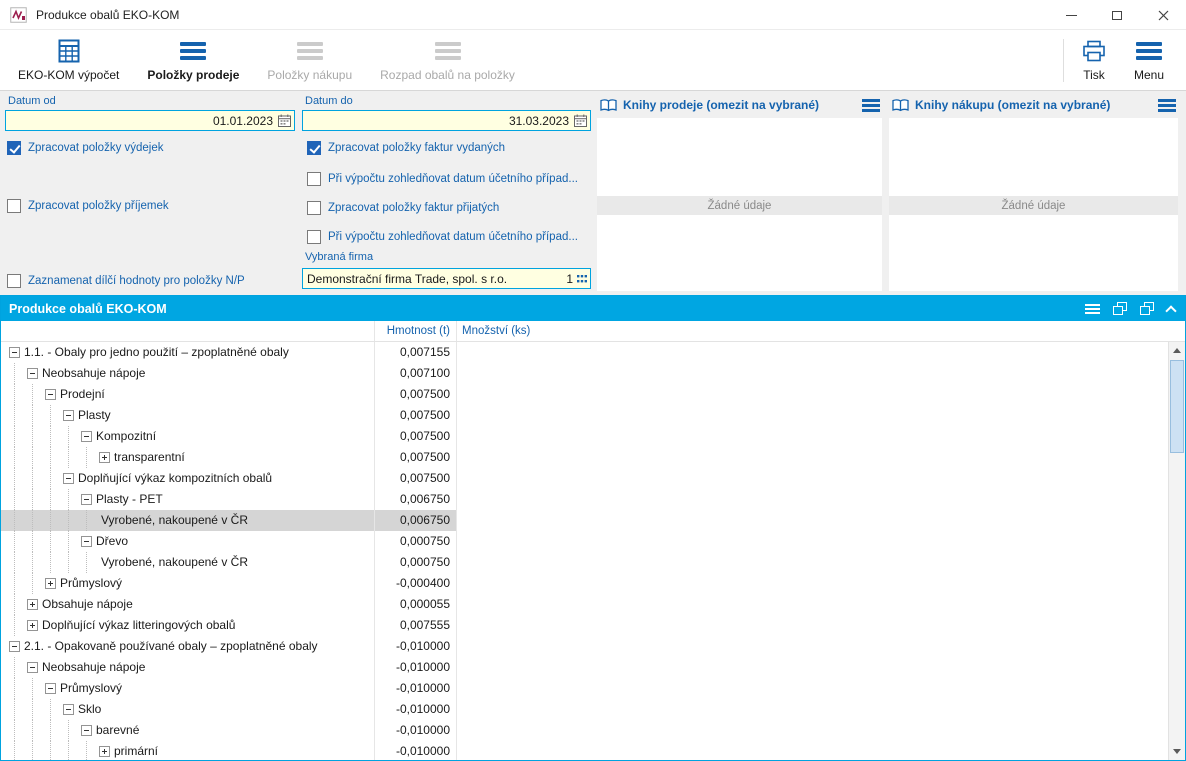 This screenshot has height=761, width=1186. What do you see at coordinates (407, 278) in the screenshot?
I see `company-name: Demonstrační firma Trade, spol. s r.o.` at bounding box center [407, 278].